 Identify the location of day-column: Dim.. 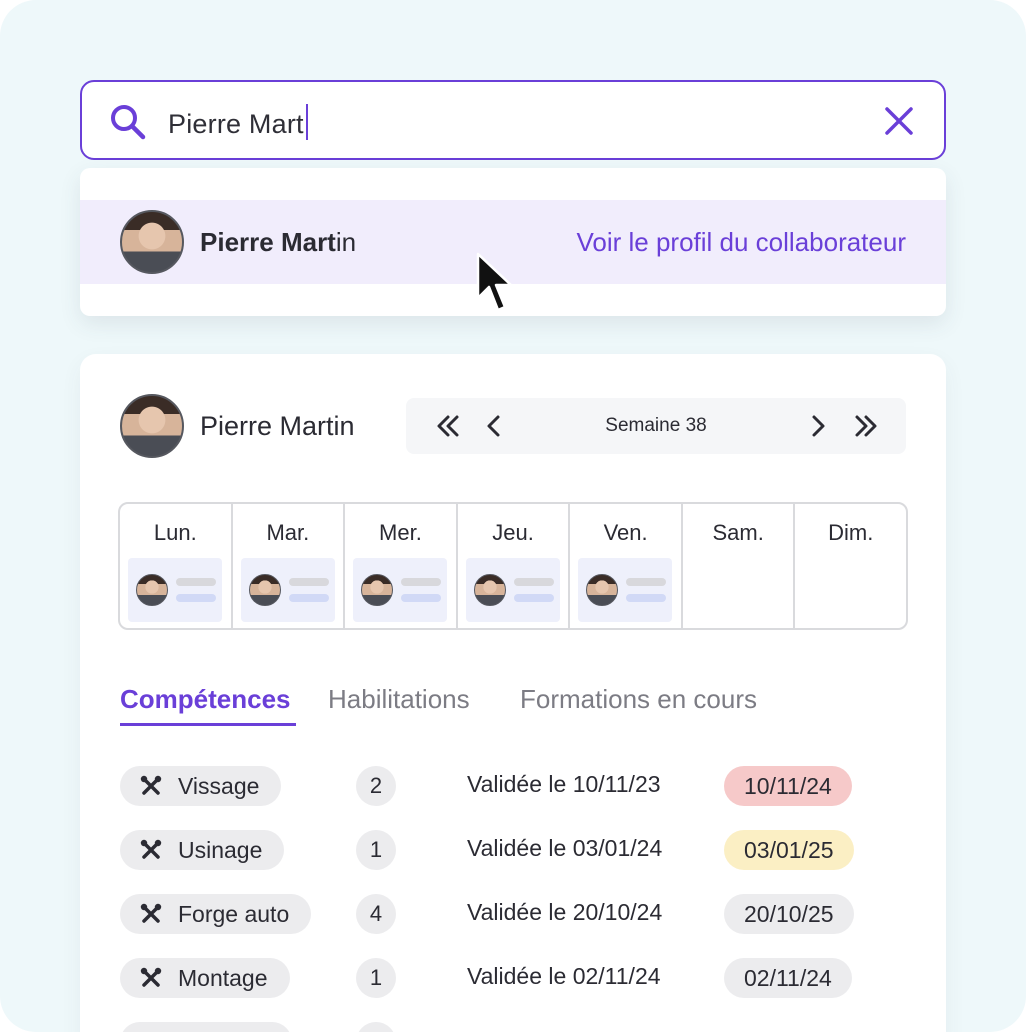
(850, 566).